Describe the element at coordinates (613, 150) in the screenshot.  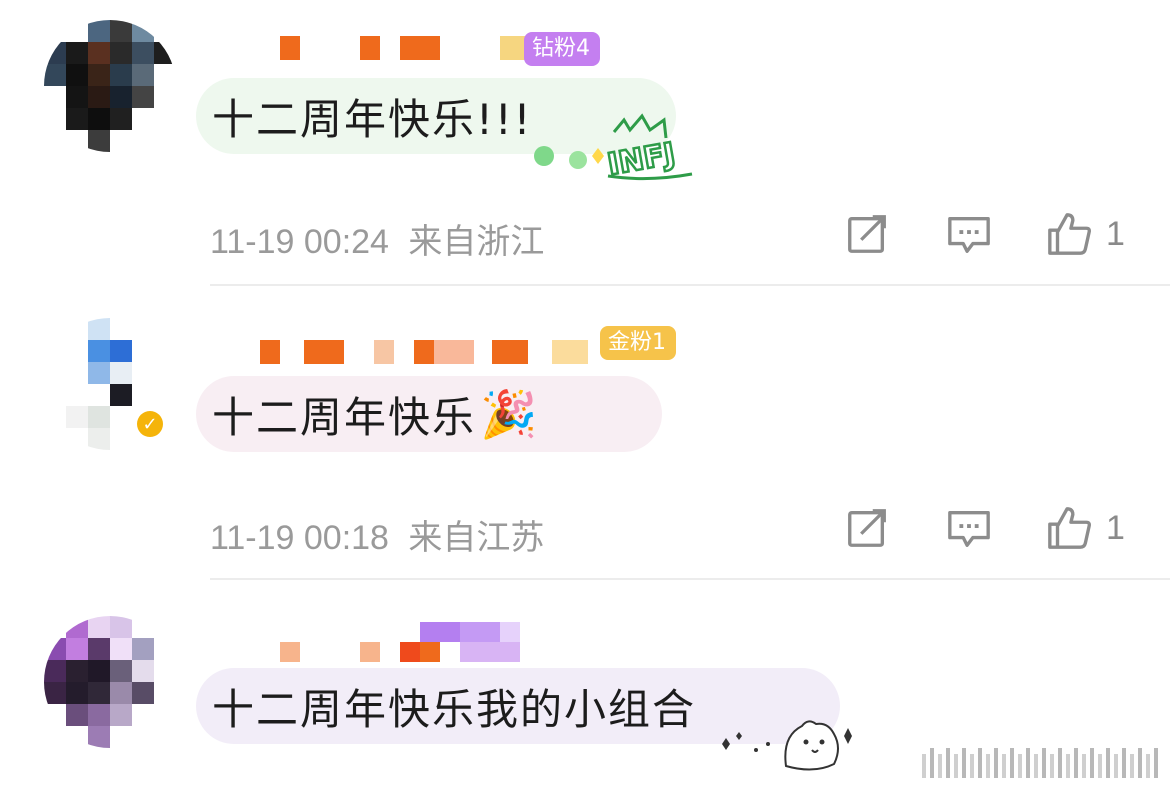
I see `infj-sticker: INFJ` at that location.